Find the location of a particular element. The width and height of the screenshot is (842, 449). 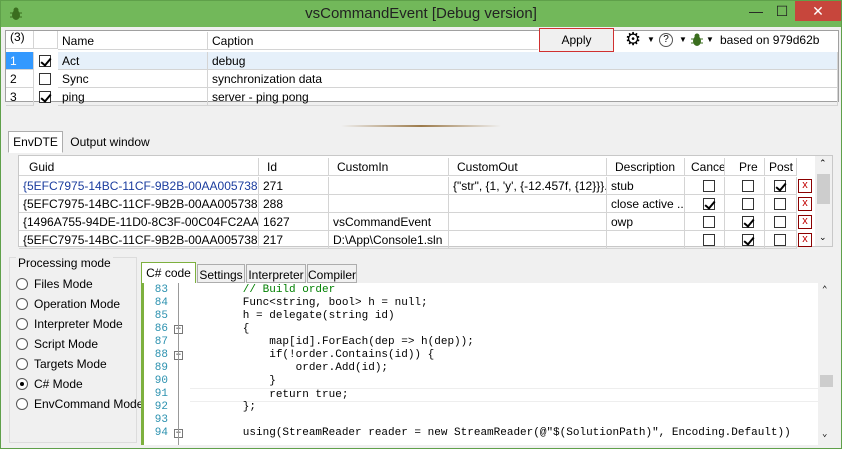

targets-mode-radio is located at coordinates (22, 364).